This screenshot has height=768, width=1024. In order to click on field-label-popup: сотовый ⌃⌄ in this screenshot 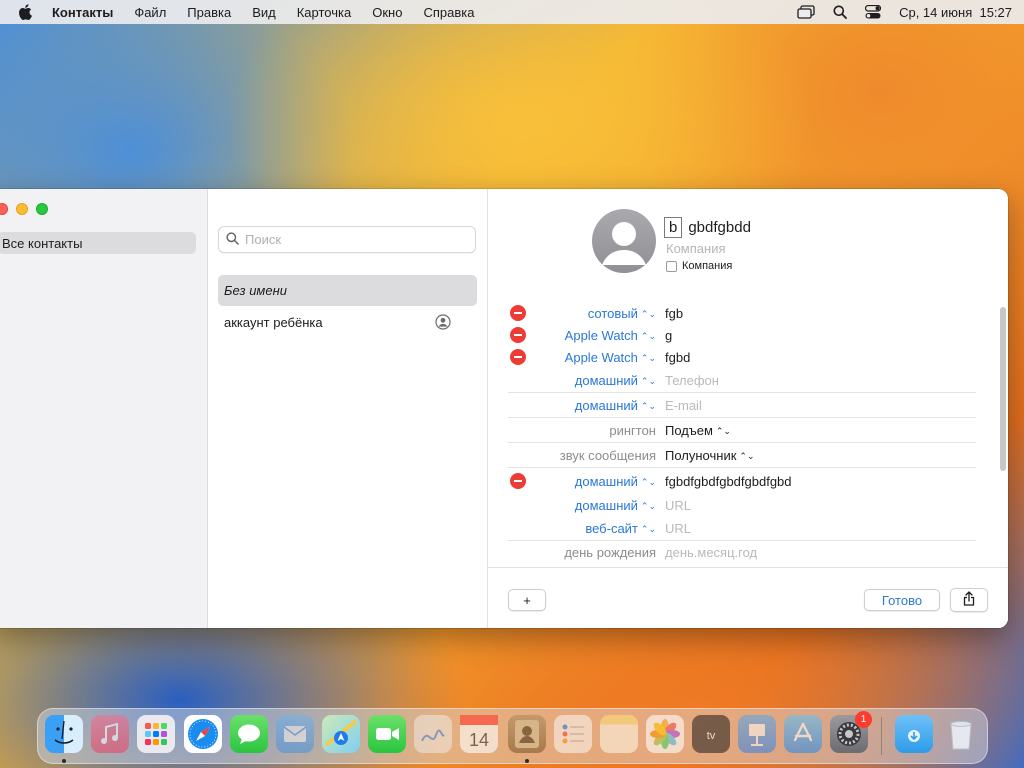, I will do `click(622, 313)`.